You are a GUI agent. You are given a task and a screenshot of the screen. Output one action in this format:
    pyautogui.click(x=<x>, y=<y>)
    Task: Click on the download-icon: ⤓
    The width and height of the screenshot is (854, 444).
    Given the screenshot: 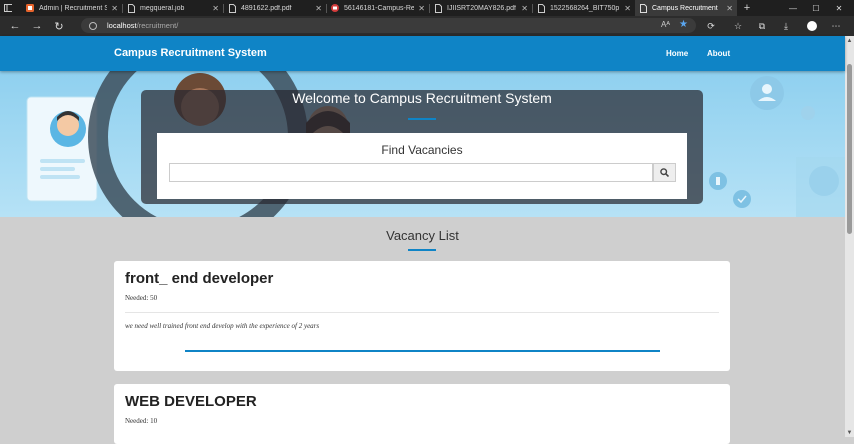 What is the action you would take?
    pyautogui.click(x=786, y=25)
    